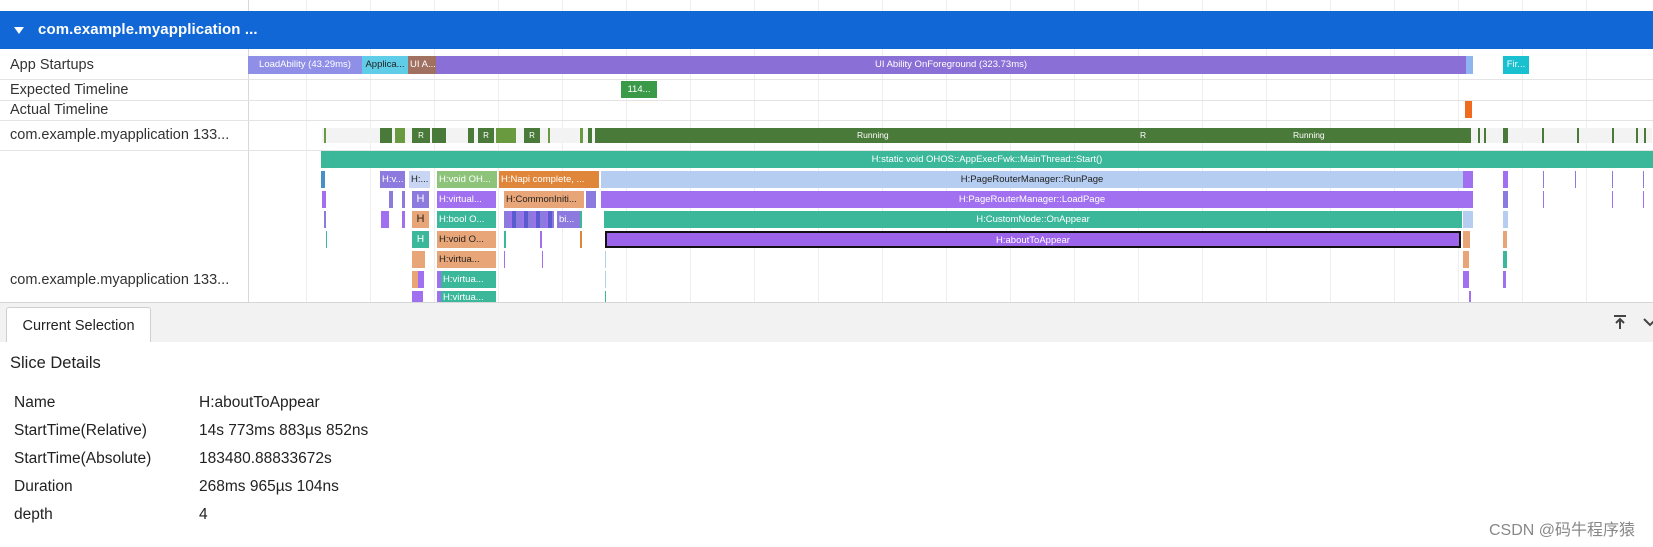  What do you see at coordinates (52, 65) in the screenshot?
I see `track-label-app-startups: App Startups` at bounding box center [52, 65].